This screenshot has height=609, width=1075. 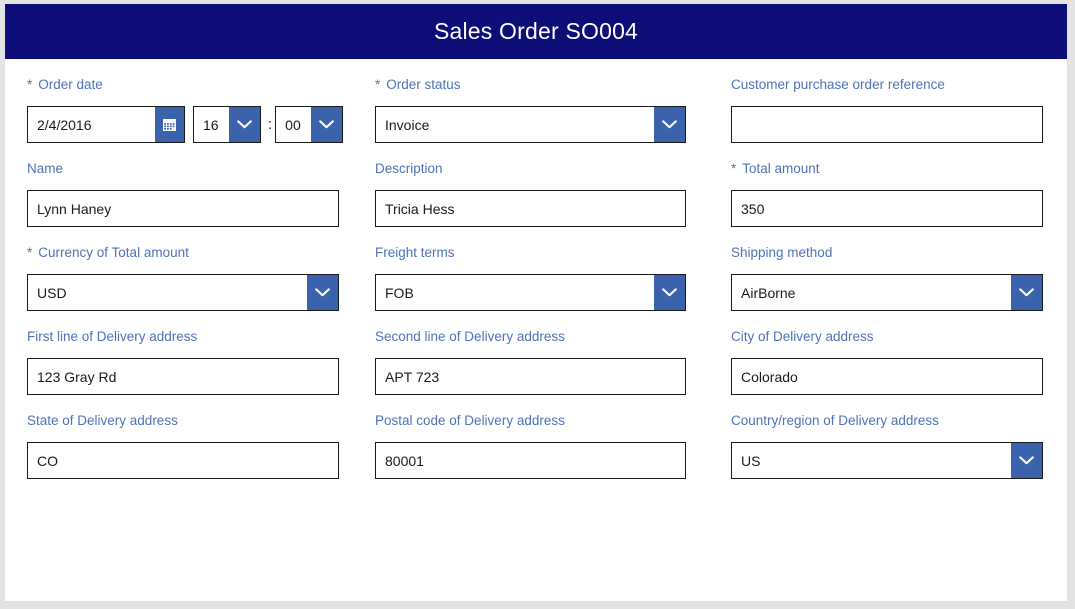 I want to click on shipping-method-dropdown-button, so click(x=1026, y=292).